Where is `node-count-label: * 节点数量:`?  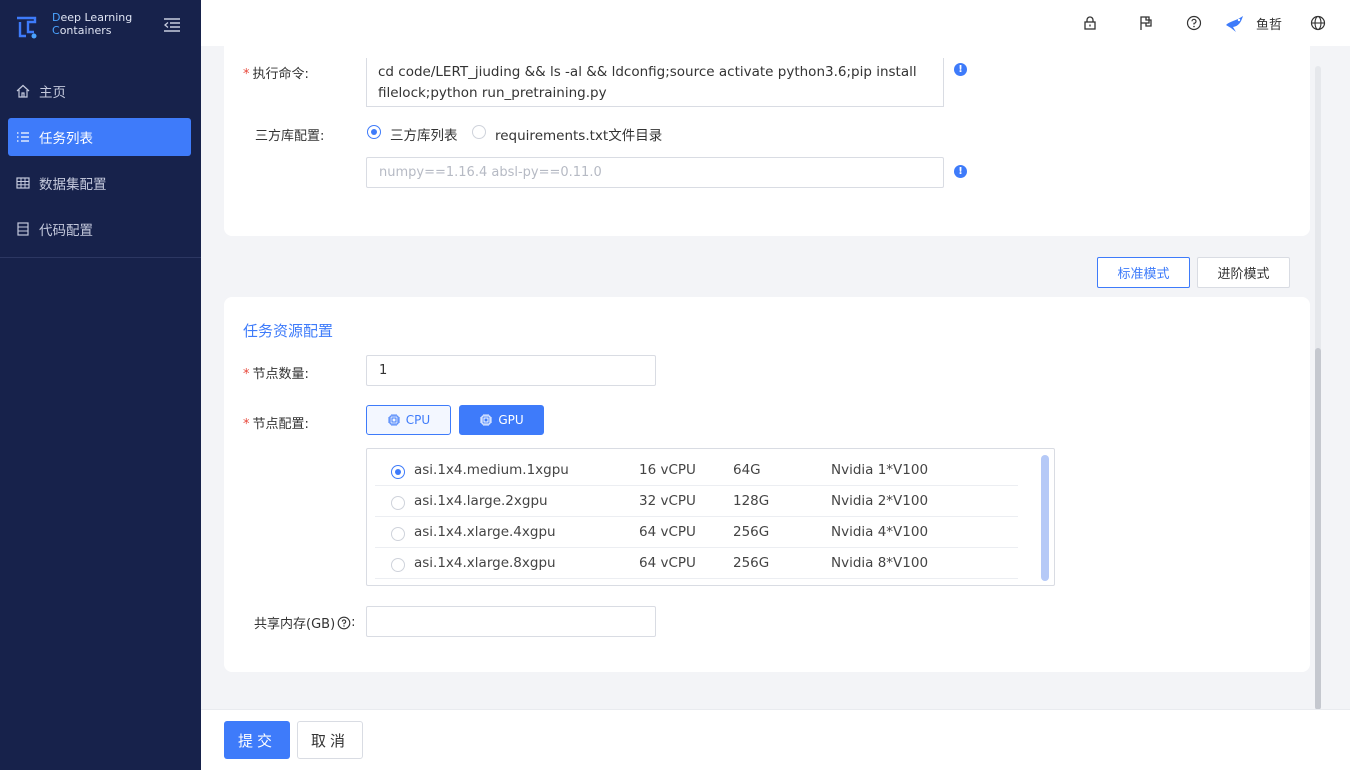 node-count-label: * 节点数量: is located at coordinates (276, 374).